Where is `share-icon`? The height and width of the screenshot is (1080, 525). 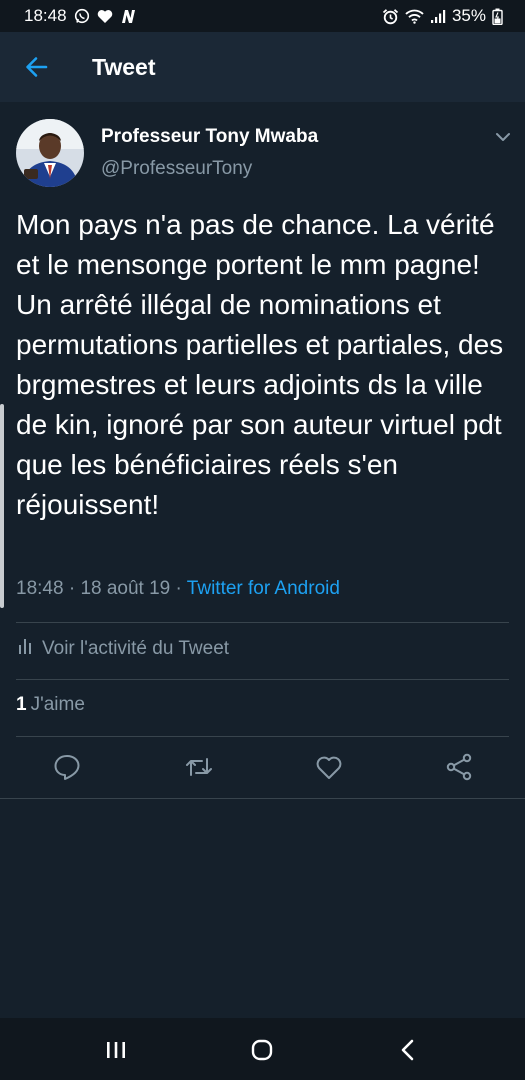 share-icon is located at coordinates (459, 767).